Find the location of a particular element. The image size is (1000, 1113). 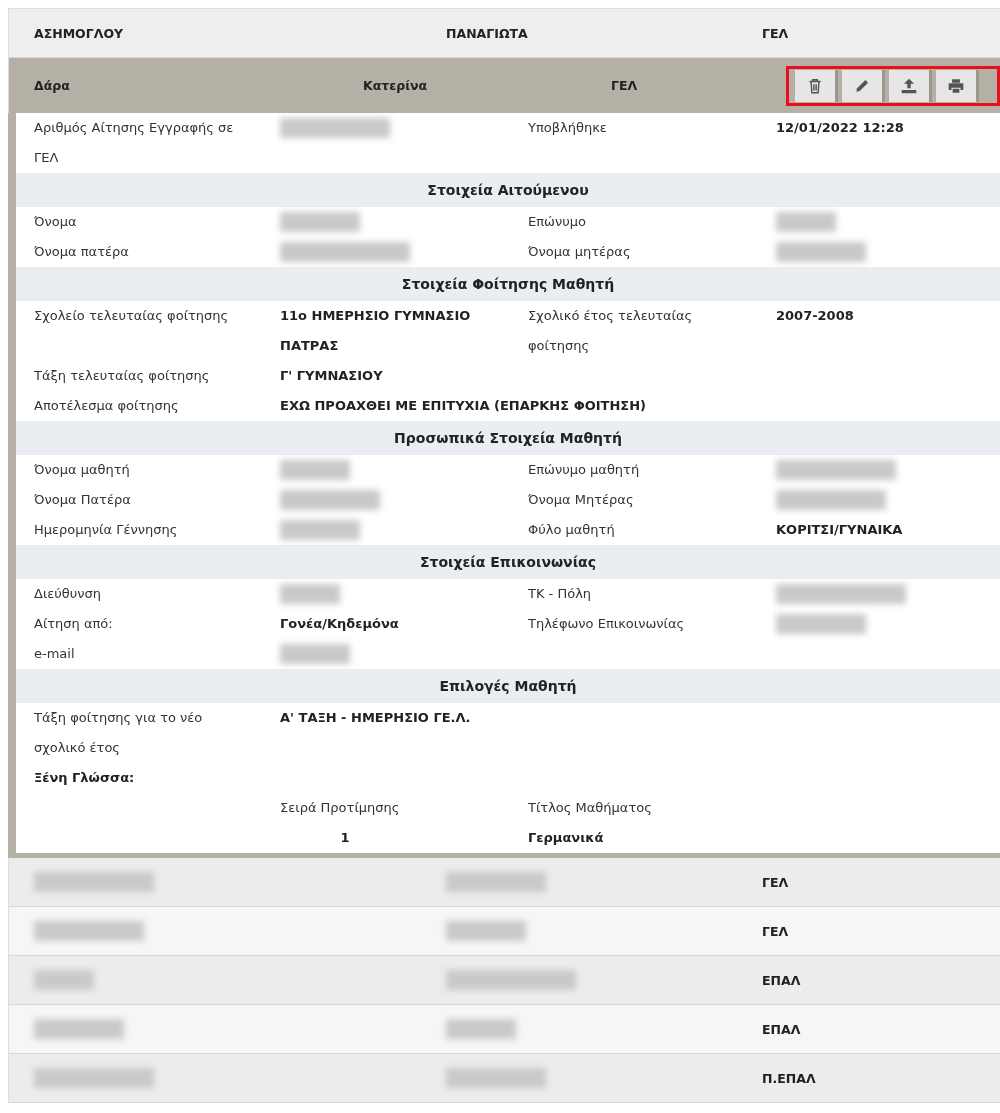

field-label: Φύλο μαθητή is located at coordinates (572, 530).